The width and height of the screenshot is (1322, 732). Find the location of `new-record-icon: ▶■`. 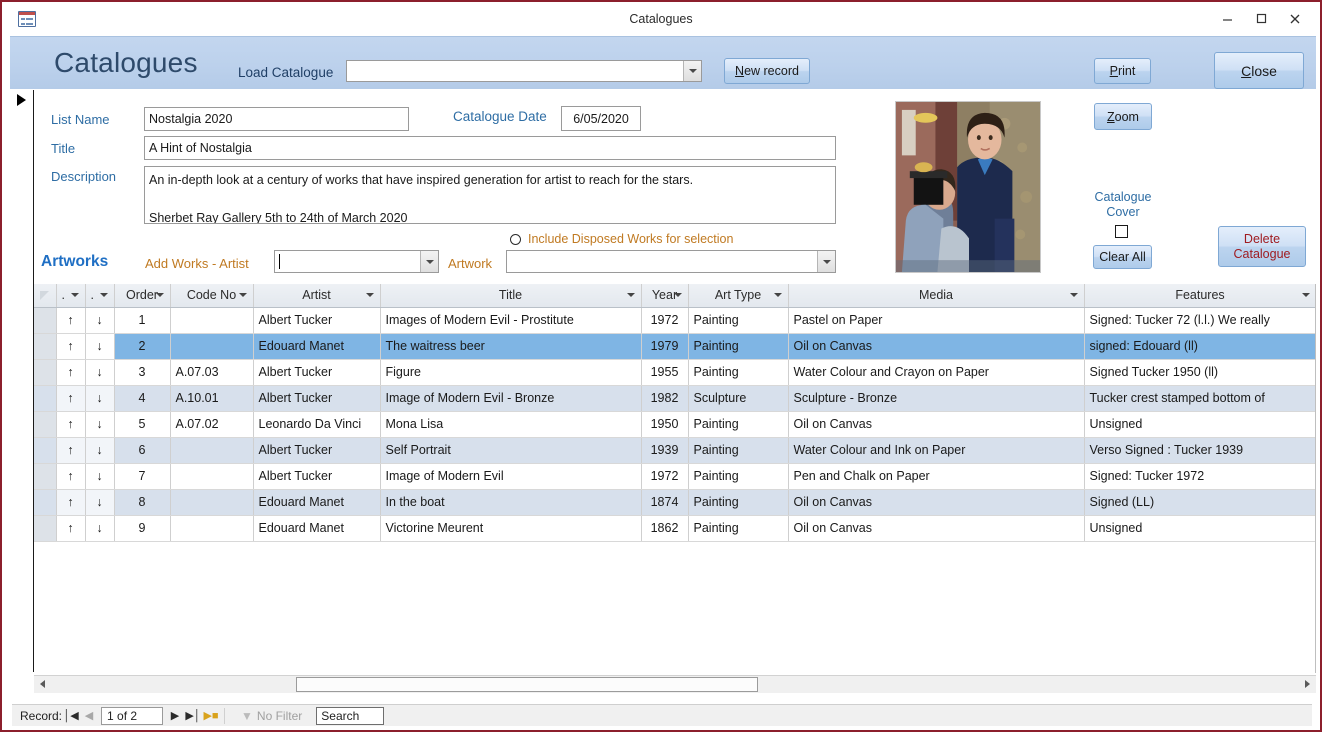

new-record-icon: ▶■ is located at coordinates (211, 716).